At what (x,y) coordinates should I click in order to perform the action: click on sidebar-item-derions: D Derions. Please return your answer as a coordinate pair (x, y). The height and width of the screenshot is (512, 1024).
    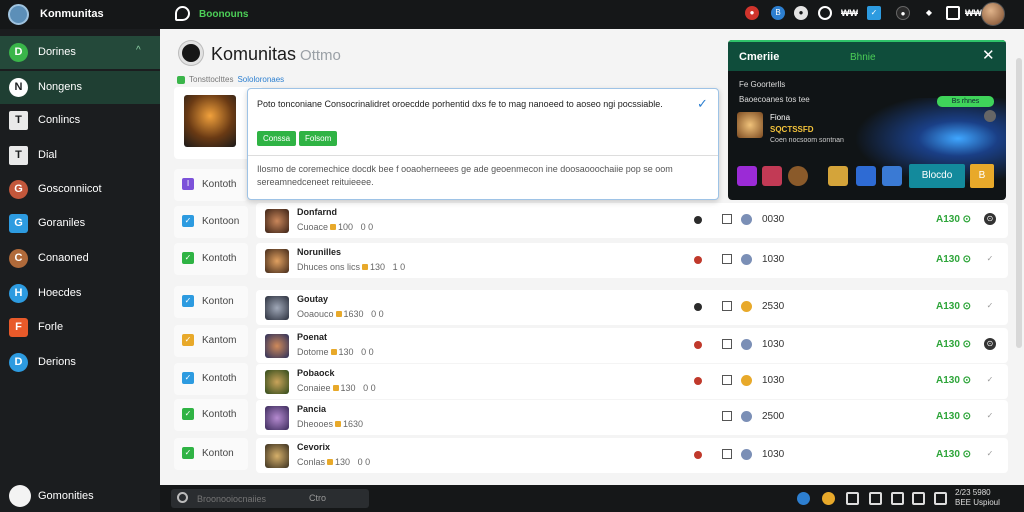
    Looking at the image, I should click on (80, 362).